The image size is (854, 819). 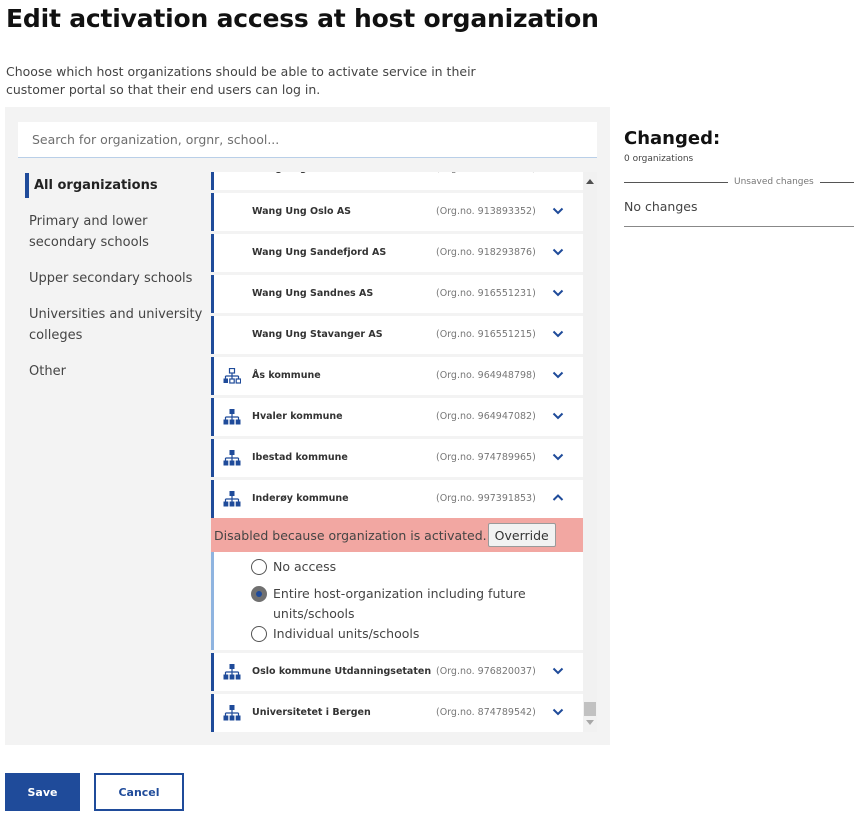 I want to click on organization-row: Hvaler kommune (Org.no. 964947082), so click(x=397, y=417).